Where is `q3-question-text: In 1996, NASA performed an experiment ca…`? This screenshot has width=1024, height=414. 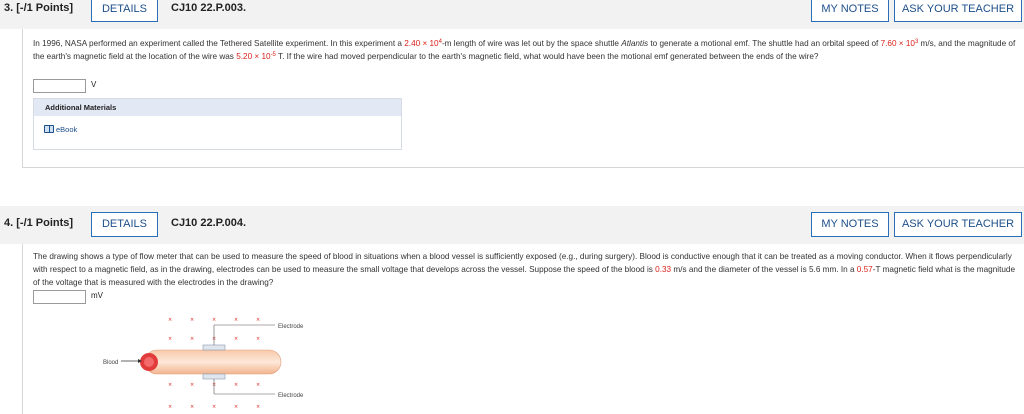 q3-question-text: In 1996, NASA performed an experiment ca… is located at coordinates (524, 50).